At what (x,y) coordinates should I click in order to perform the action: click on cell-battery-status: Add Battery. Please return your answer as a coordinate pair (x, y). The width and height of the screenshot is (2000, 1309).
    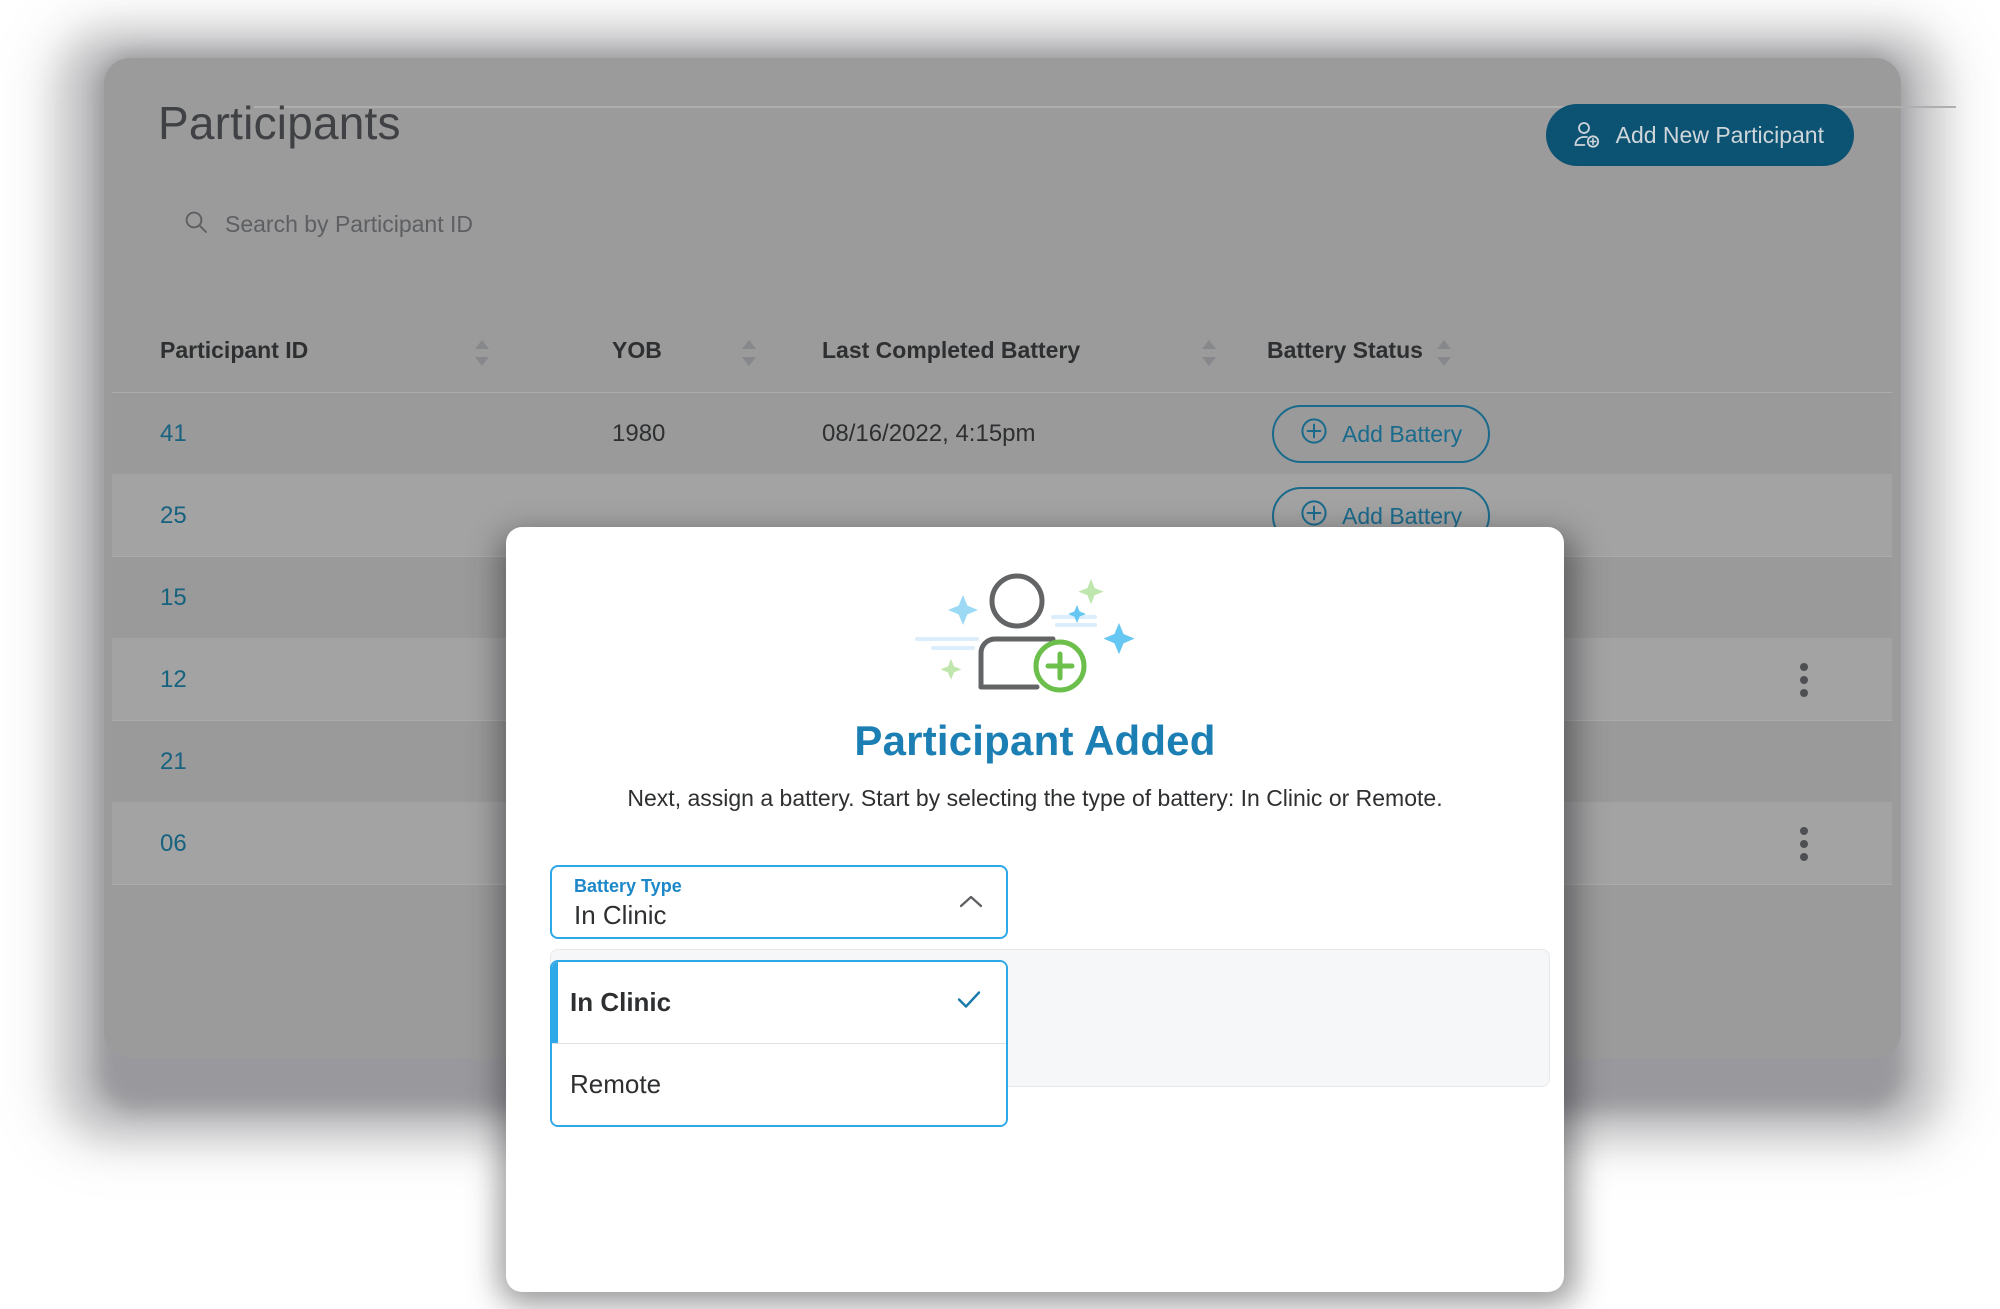
    Looking at the image, I should click on (1381, 434).